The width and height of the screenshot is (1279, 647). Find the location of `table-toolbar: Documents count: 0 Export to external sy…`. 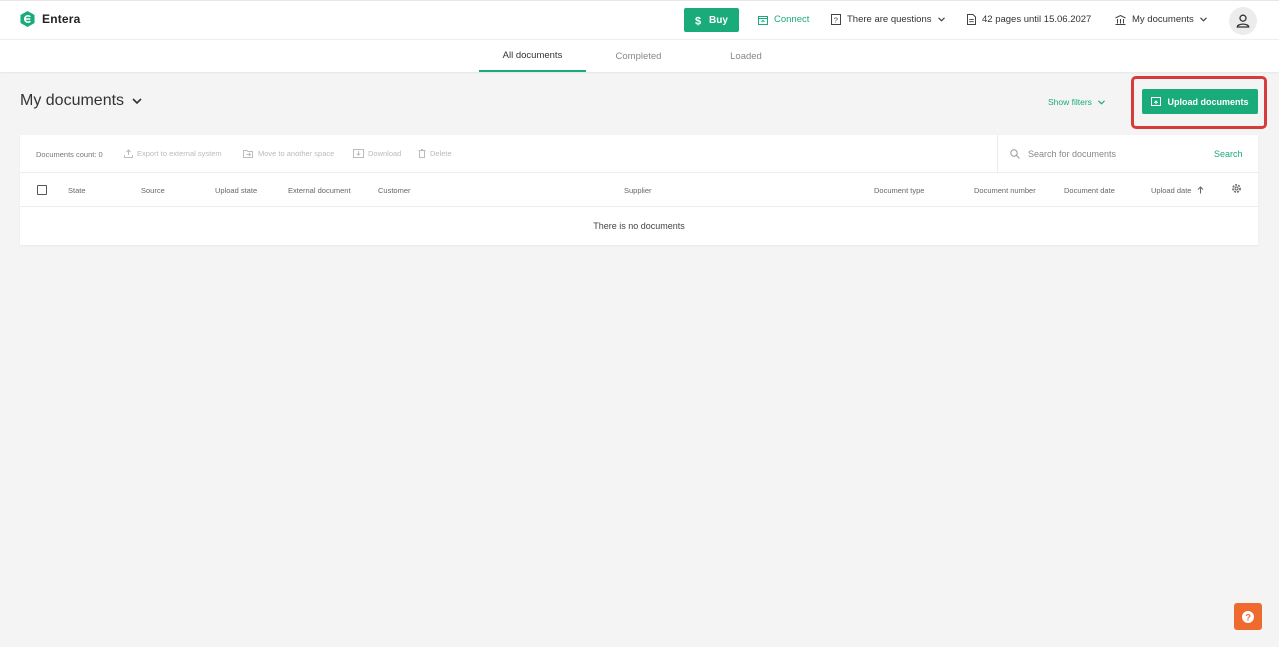

table-toolbar: Documents count: 0 Export to external sy… is located at coordinates (639, 154).